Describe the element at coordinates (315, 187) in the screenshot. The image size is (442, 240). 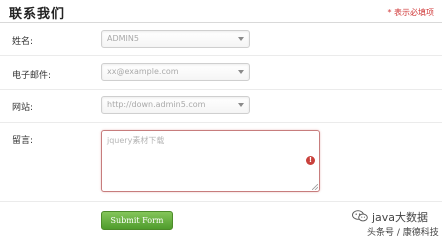
I see `resize-grip-icon` at that location.